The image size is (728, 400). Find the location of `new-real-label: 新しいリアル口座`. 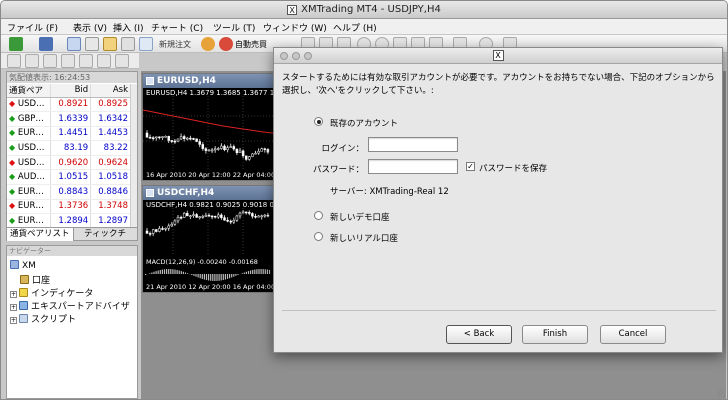

new-real-label: 新しいリアル口座 is located at coordinates (364, 238).